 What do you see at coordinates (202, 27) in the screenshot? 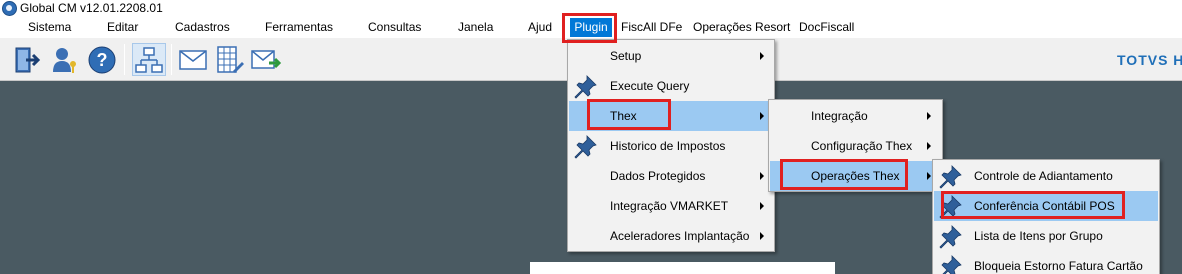
I see `menu-cadastros: Cadastros` at bounding box center [202, 27].